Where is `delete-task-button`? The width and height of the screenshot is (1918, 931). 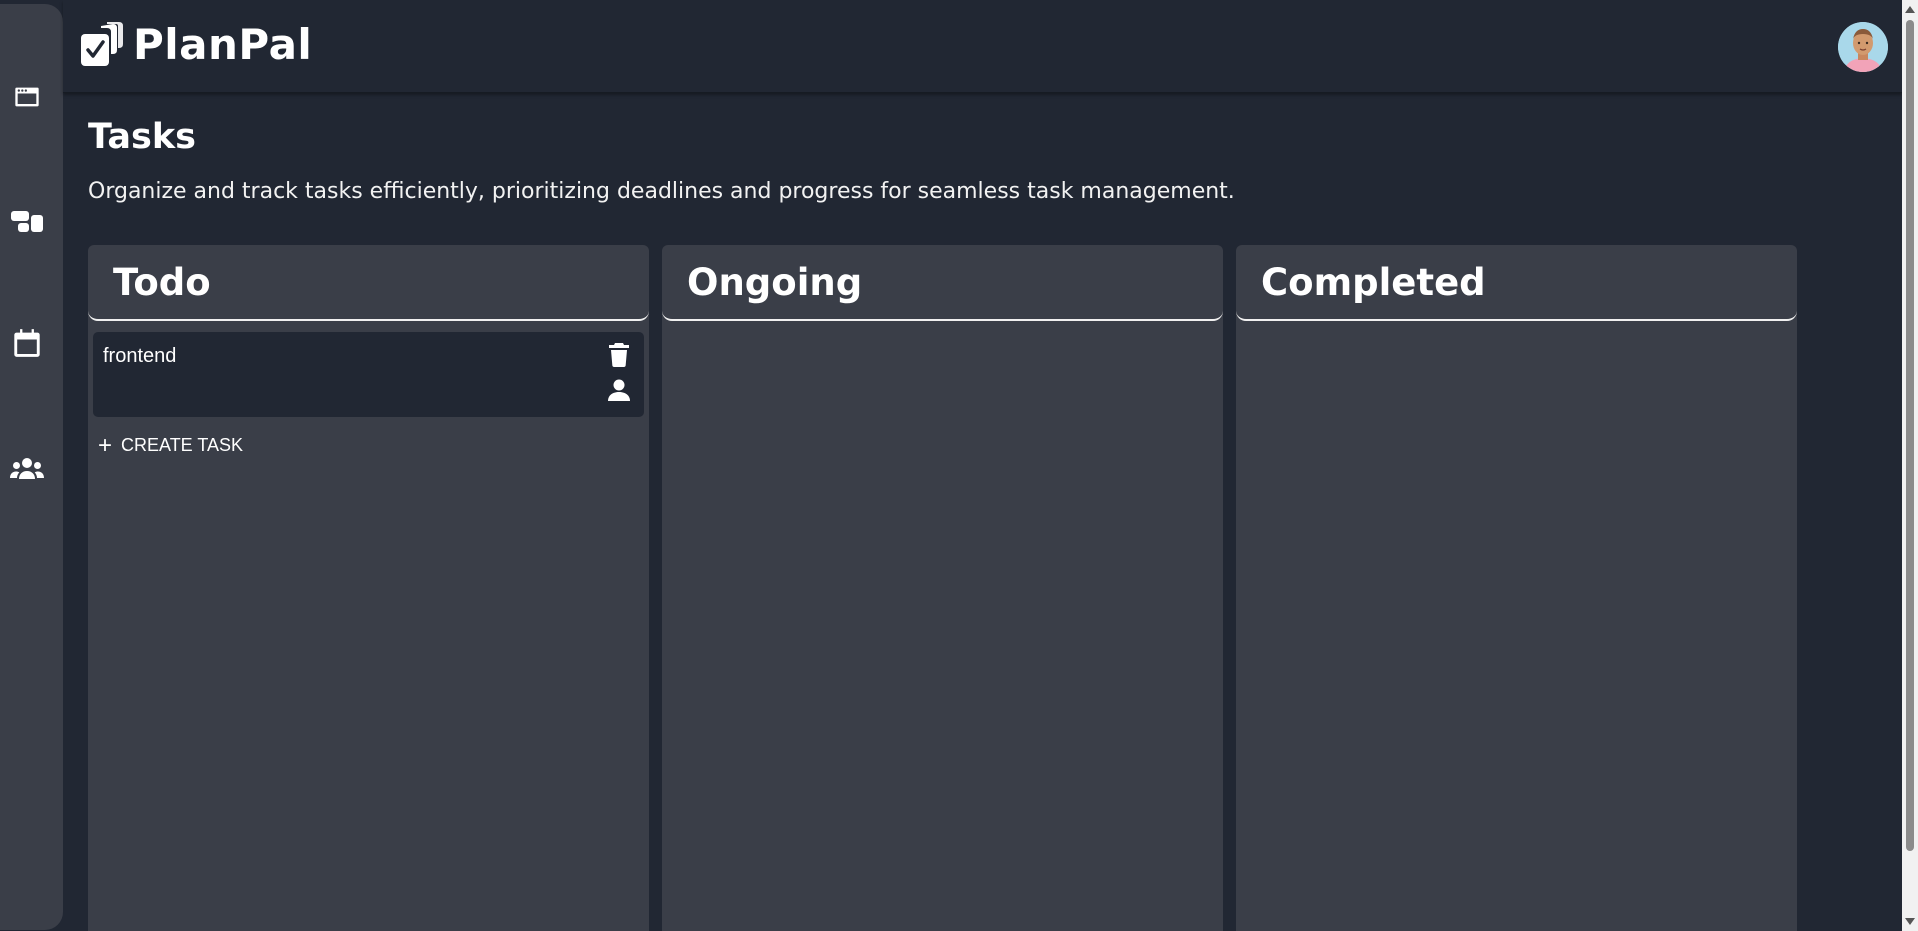
delete-task-button is located at coordinates (619, 355).